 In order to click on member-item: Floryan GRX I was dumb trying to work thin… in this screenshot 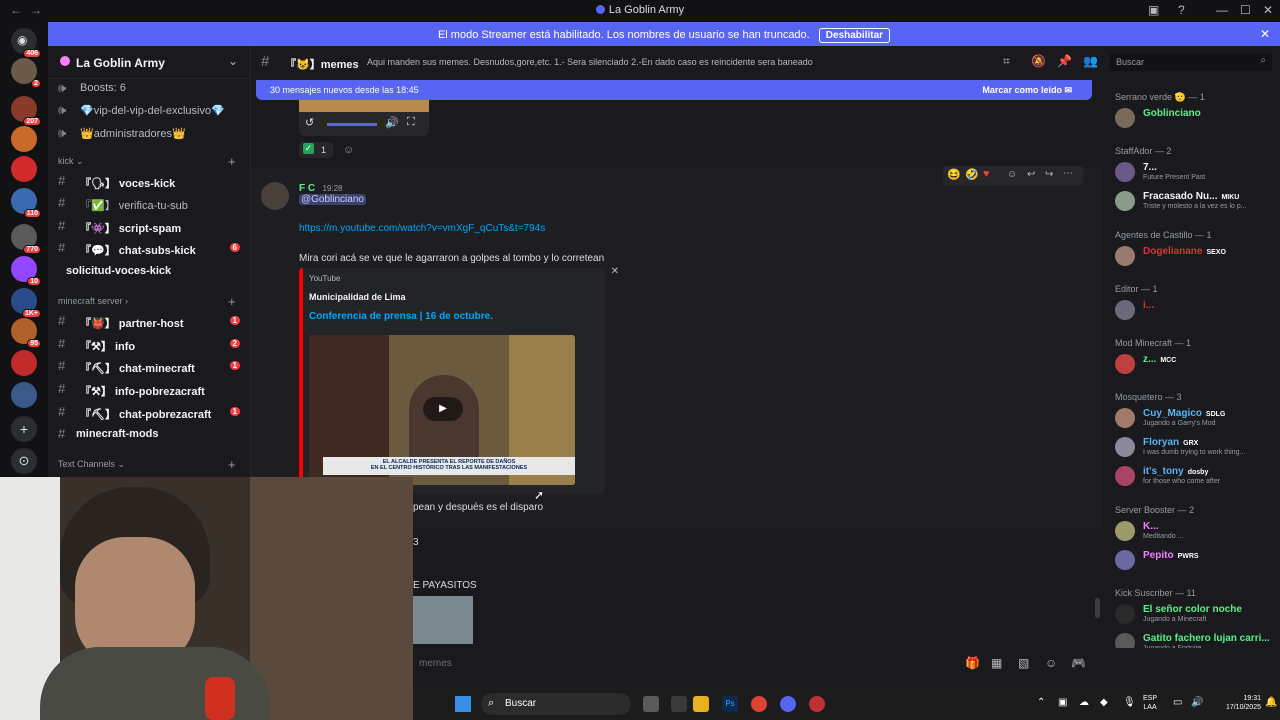, I will do `click(1195, 447)`.